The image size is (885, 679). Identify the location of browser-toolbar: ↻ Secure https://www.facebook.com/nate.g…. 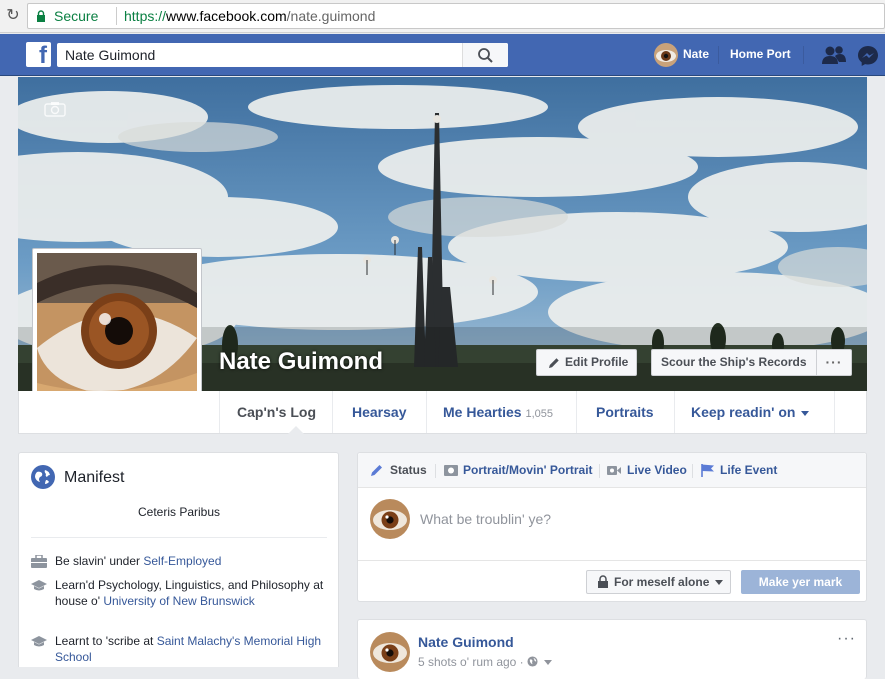
(442, 16).